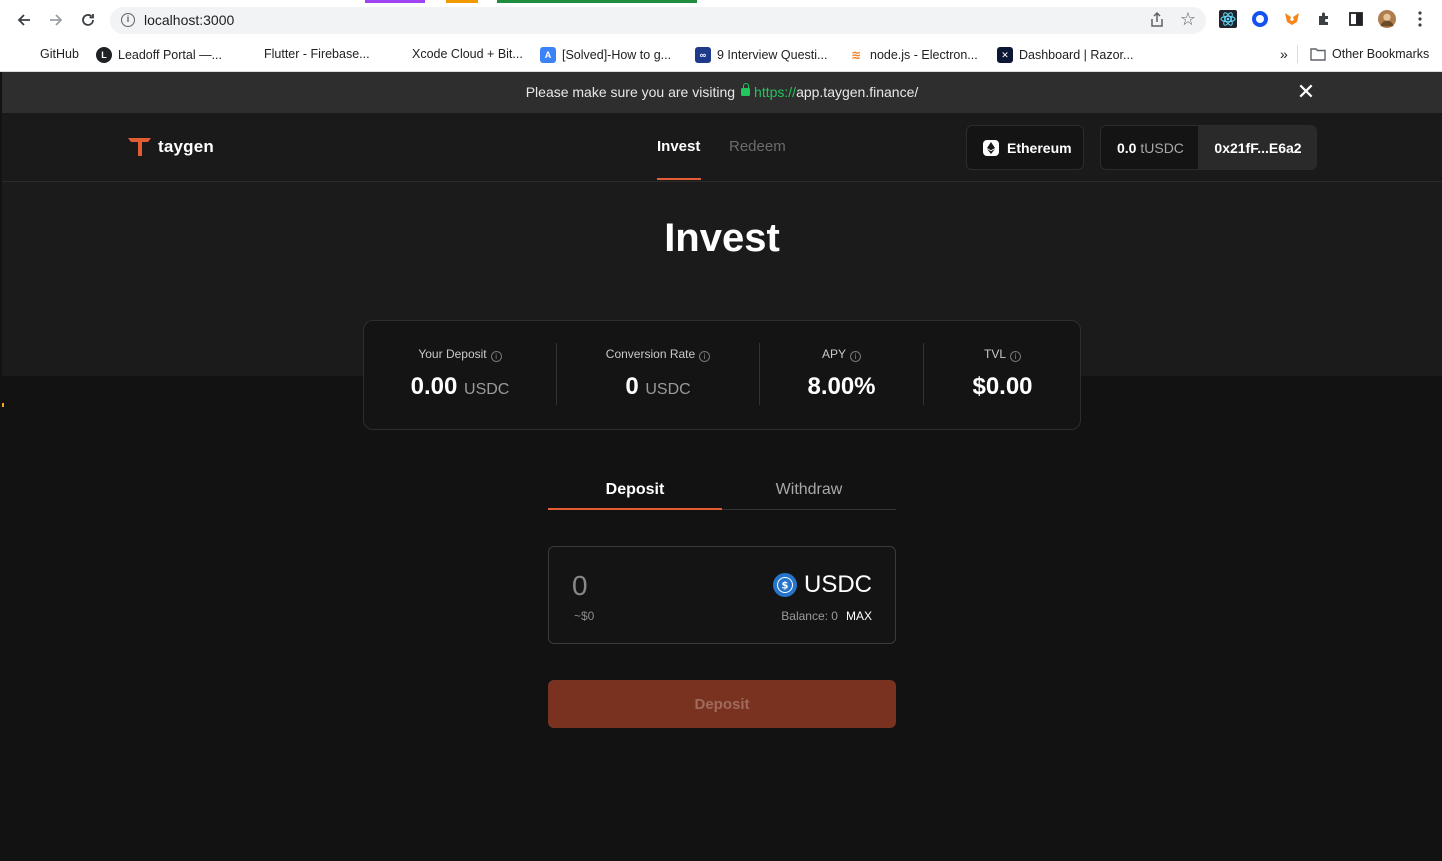 This screenshot has width=1442, height=861. I want to click on address-bar: i localhost:3000 ☆, so click(658, 20).